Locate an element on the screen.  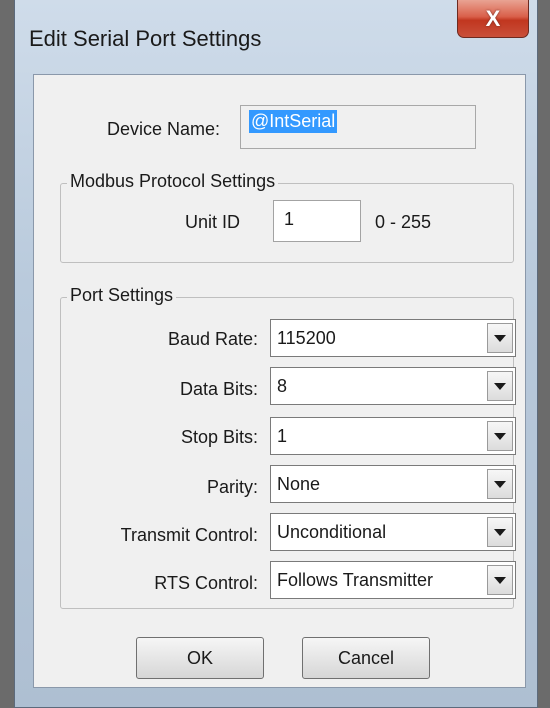
title-bar: Edit Serial Port Settings X is located at coordinates (276, 37).